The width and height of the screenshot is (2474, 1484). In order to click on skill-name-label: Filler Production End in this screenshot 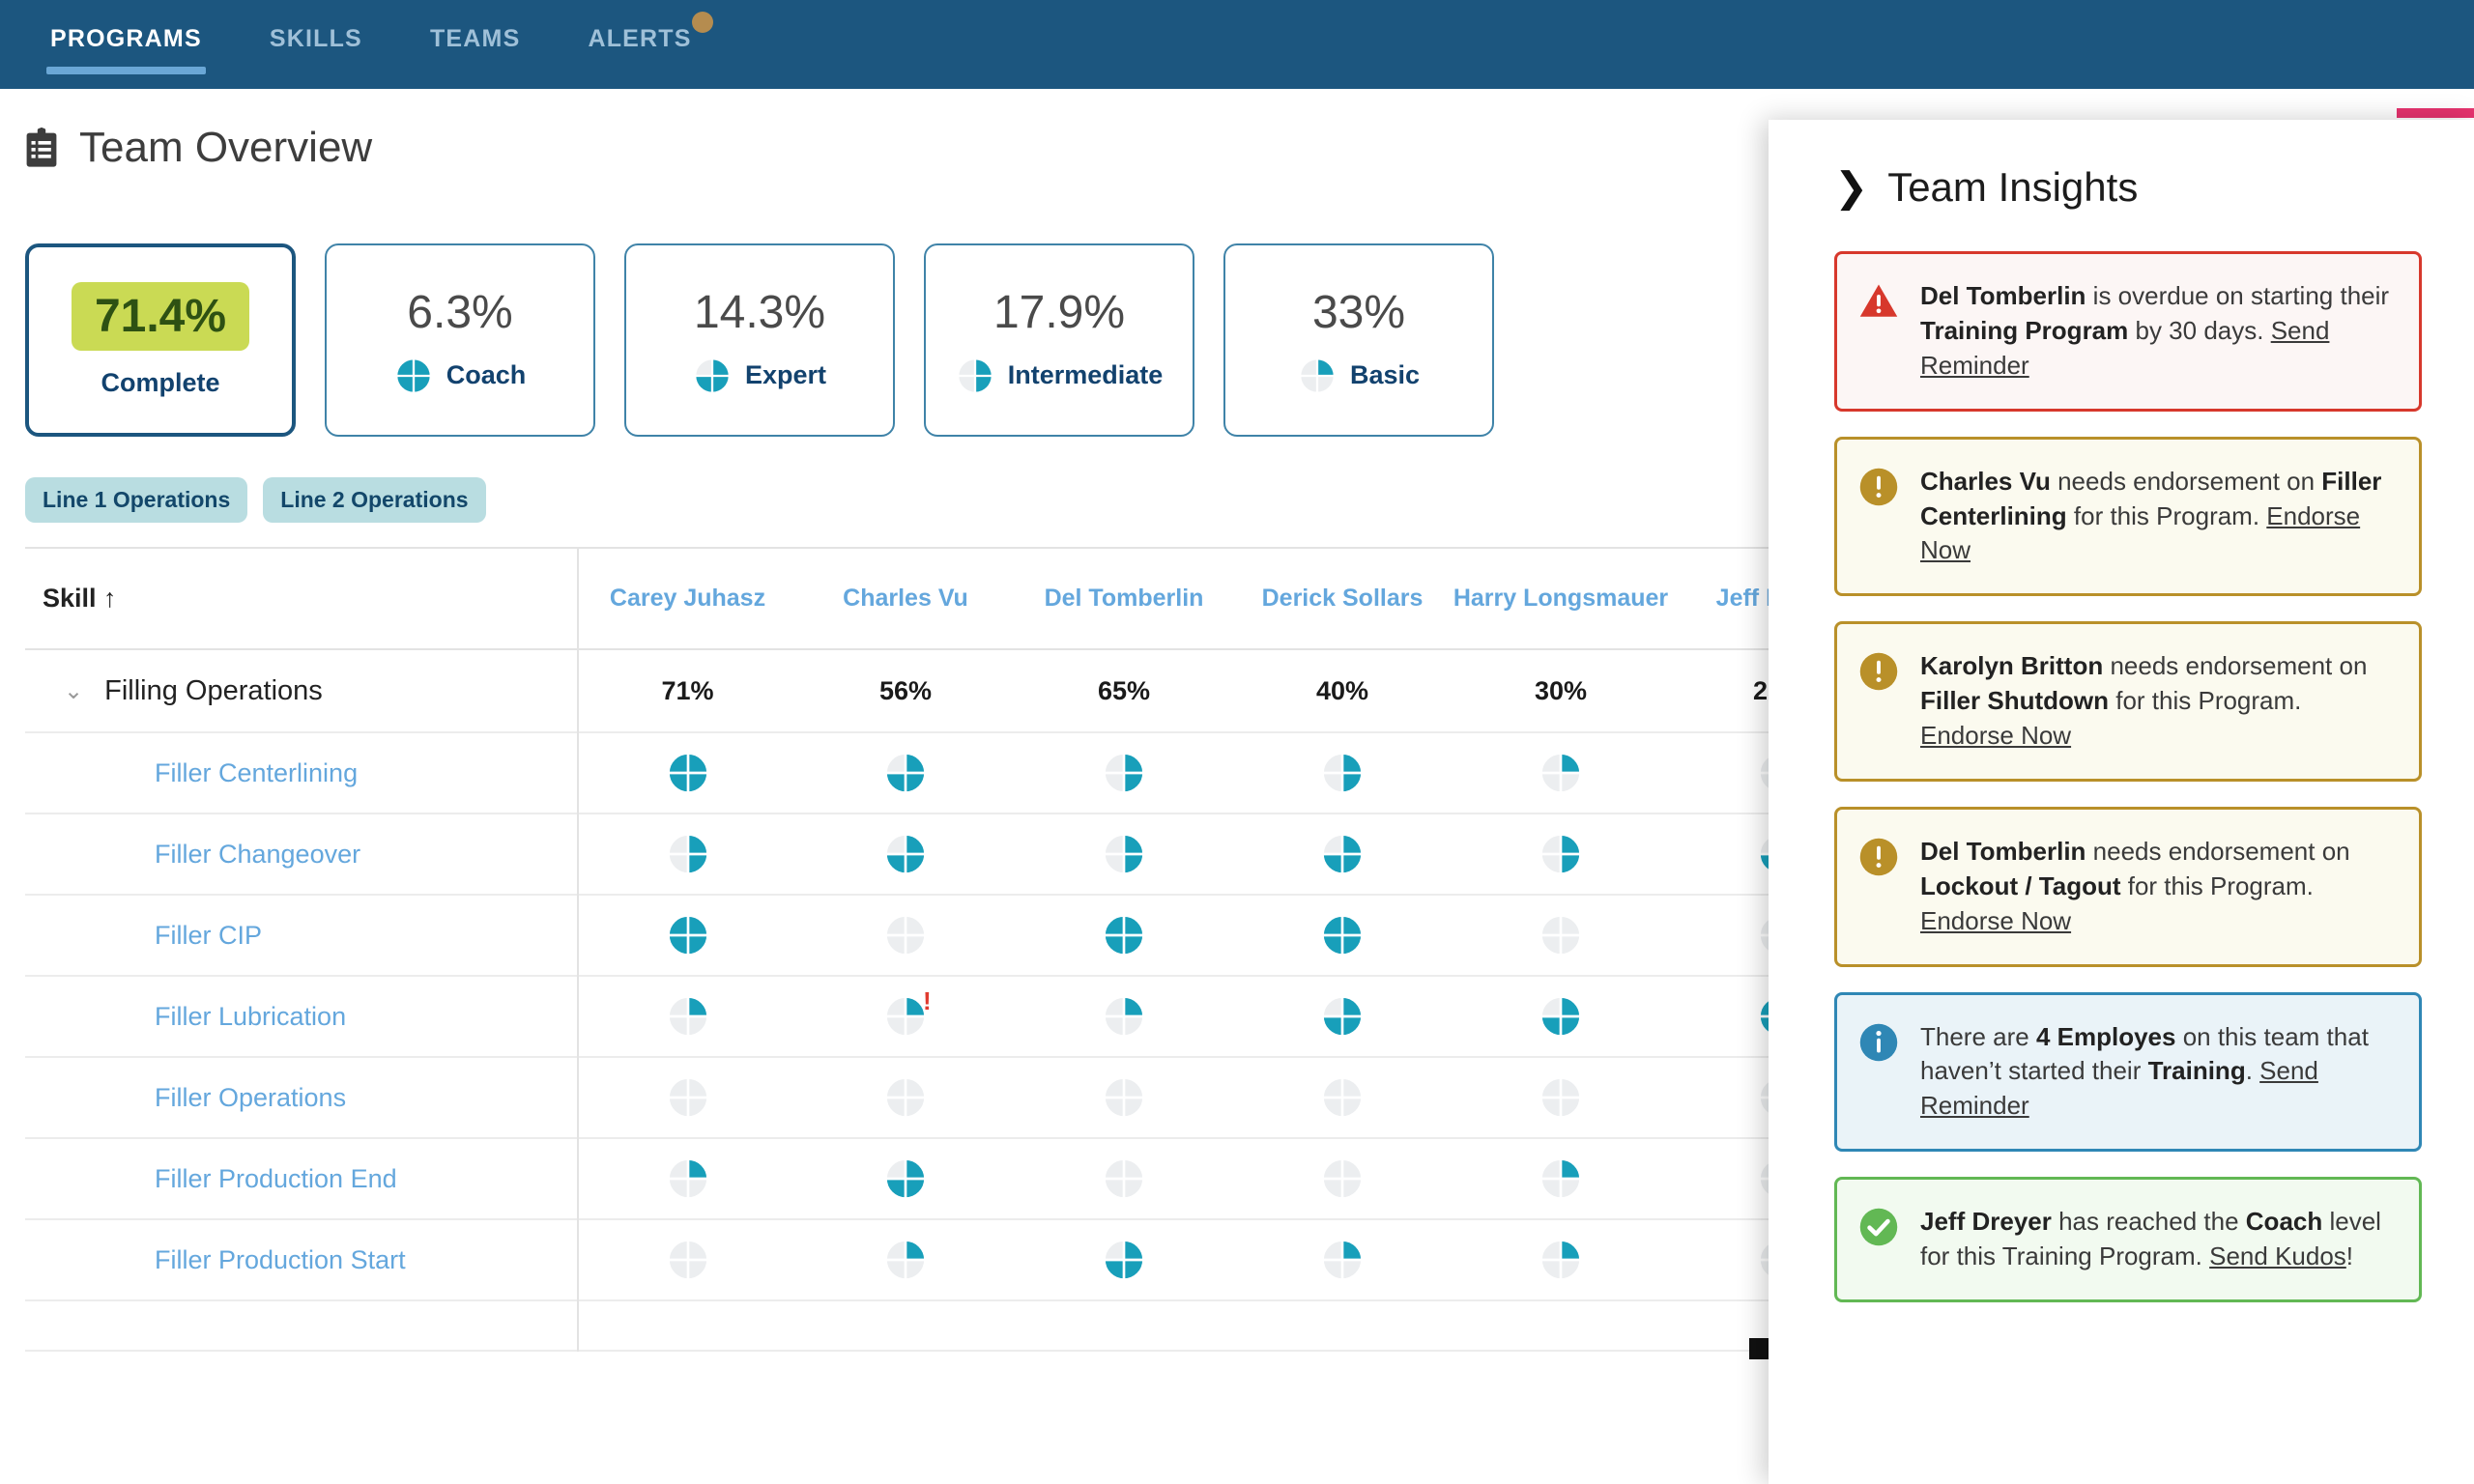, I will do `click(301, 1179)`.